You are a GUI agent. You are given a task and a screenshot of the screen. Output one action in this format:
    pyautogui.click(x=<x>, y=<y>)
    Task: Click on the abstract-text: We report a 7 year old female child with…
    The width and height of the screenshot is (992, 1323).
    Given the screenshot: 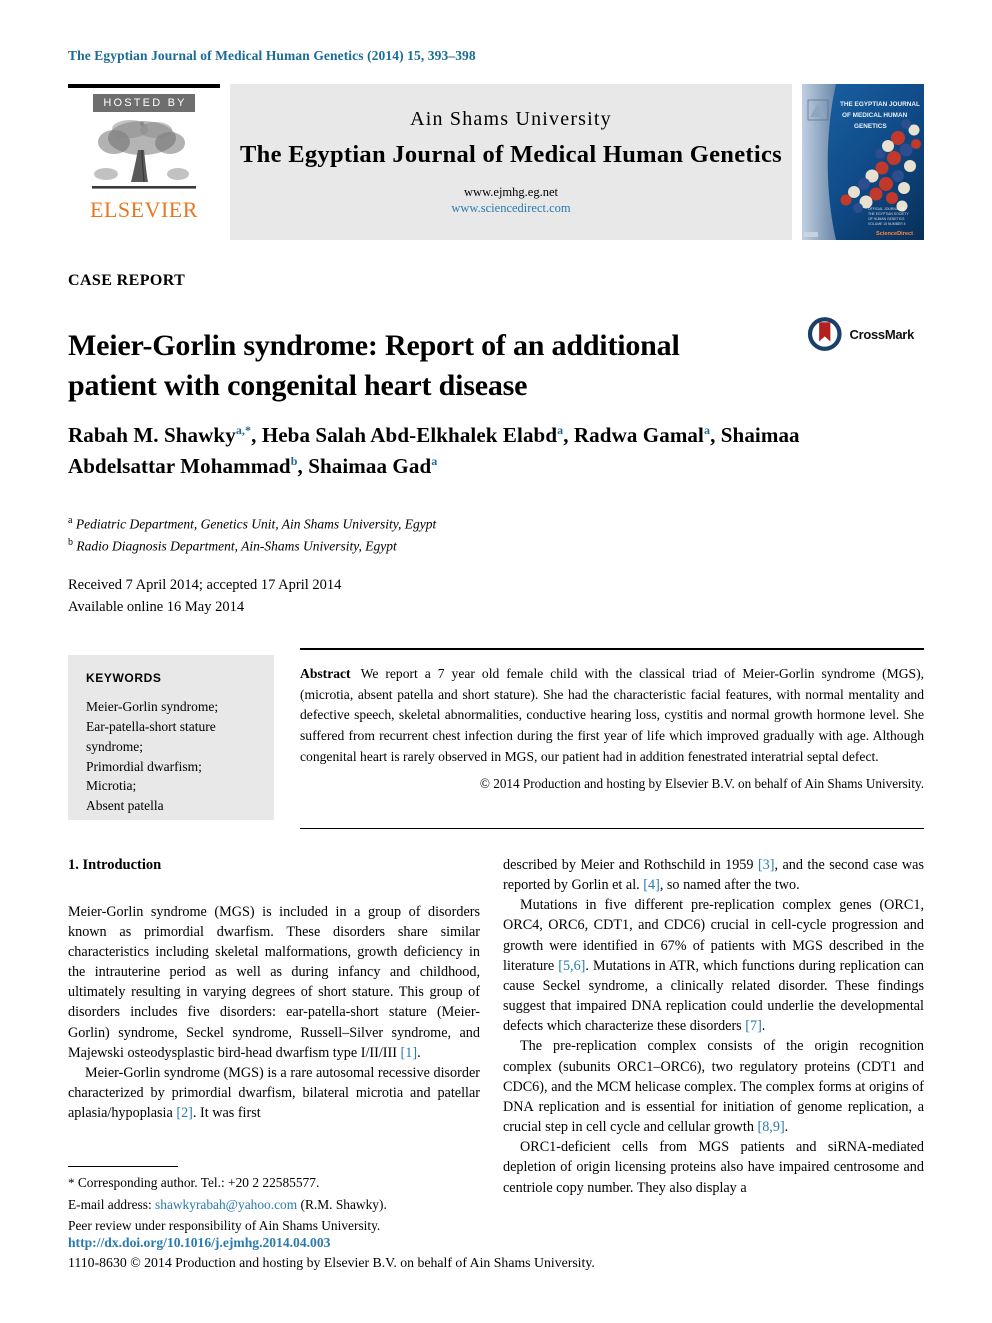 What is the action you would take?
    pyautogui.click(x=612, y=715)
    